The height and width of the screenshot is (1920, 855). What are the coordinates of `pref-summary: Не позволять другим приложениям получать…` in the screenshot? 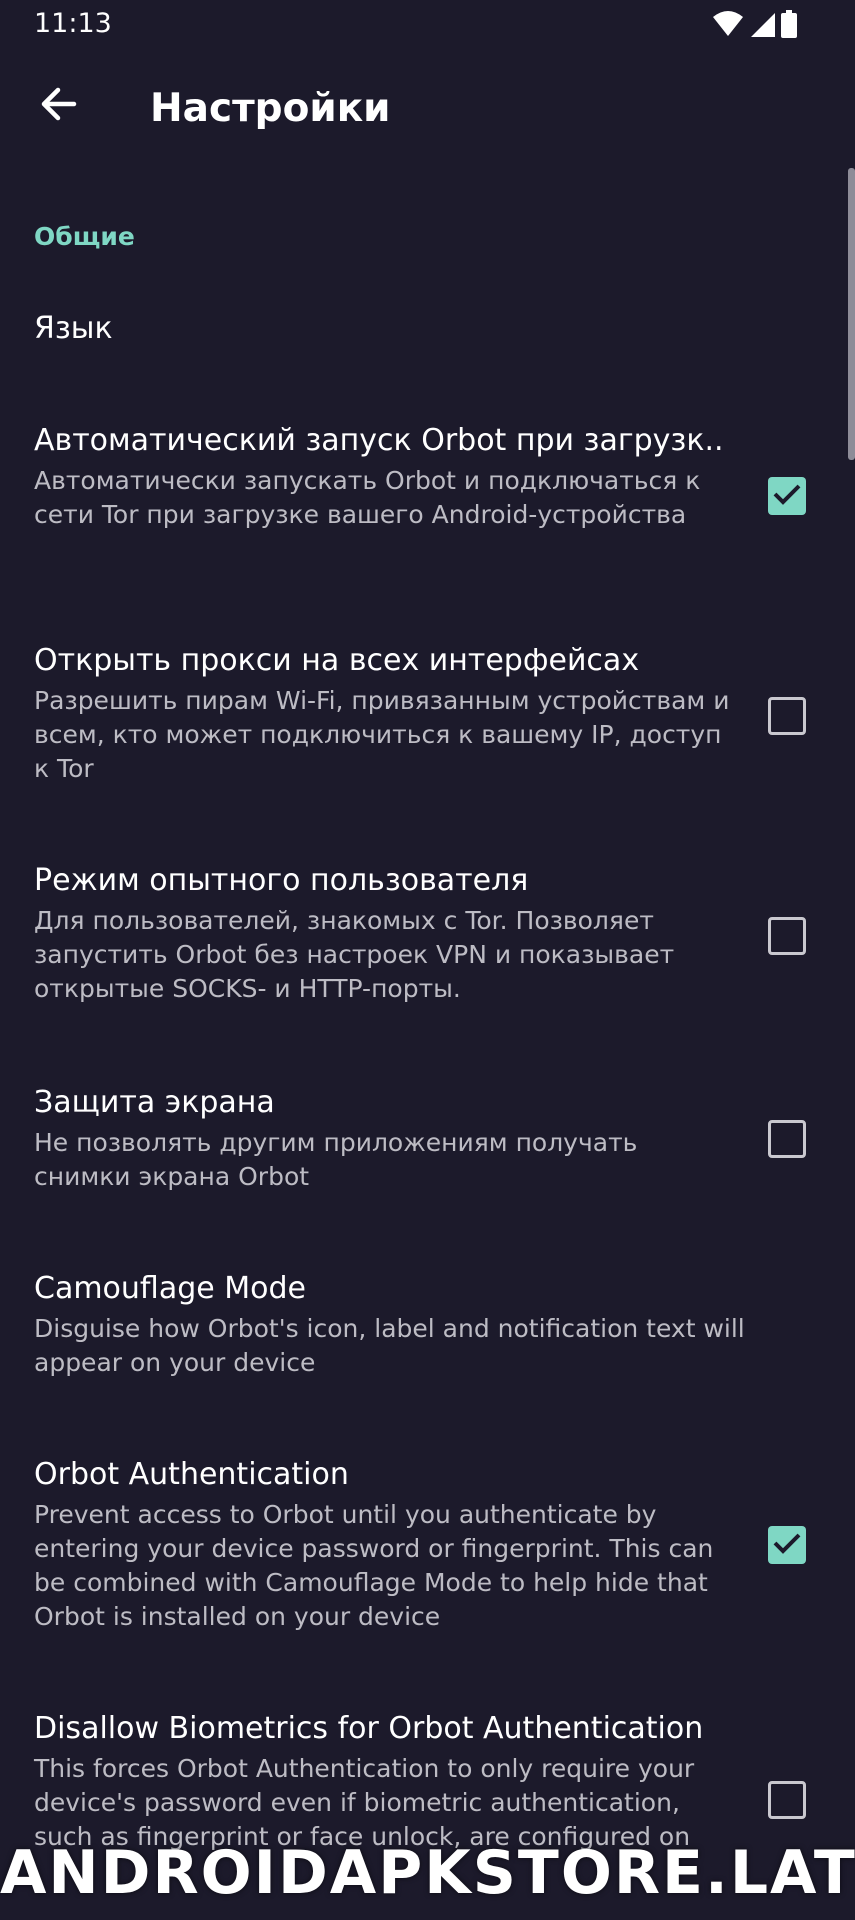 It's located at (336, 1159).